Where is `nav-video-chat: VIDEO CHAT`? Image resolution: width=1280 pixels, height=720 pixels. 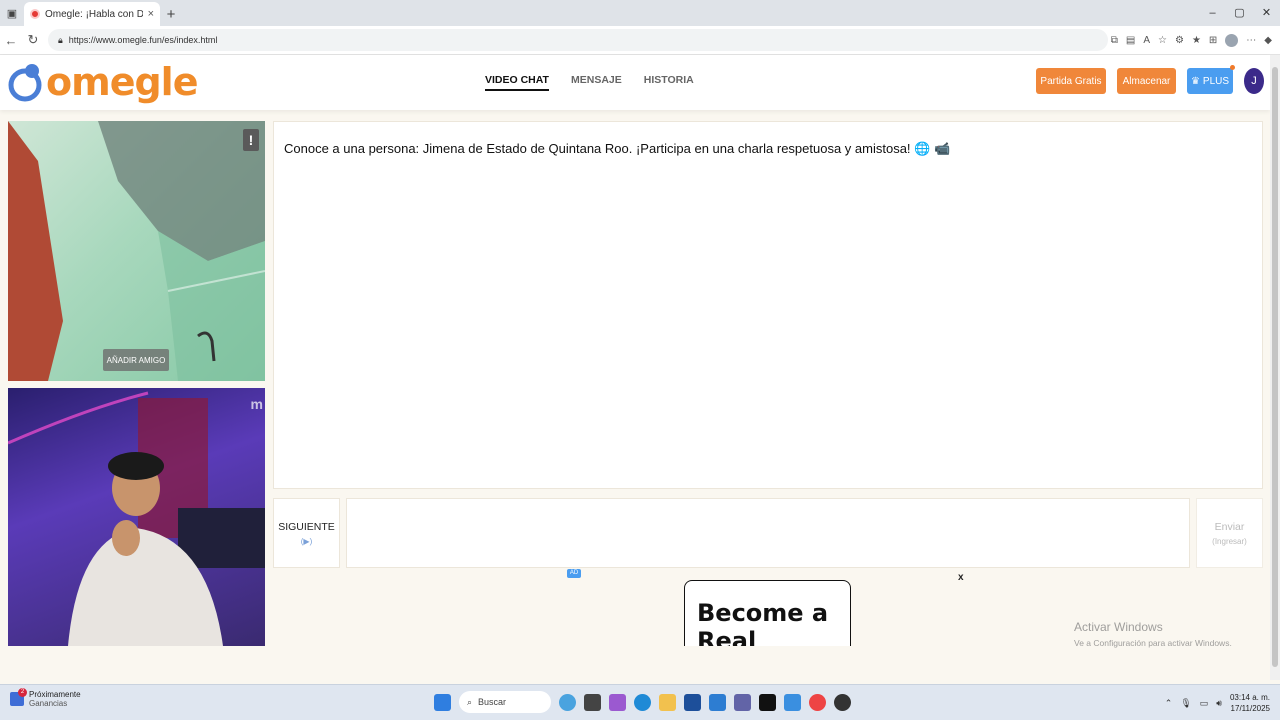 nav-video-chat: VIDEO CHAT is located at coordinates (517, 82).